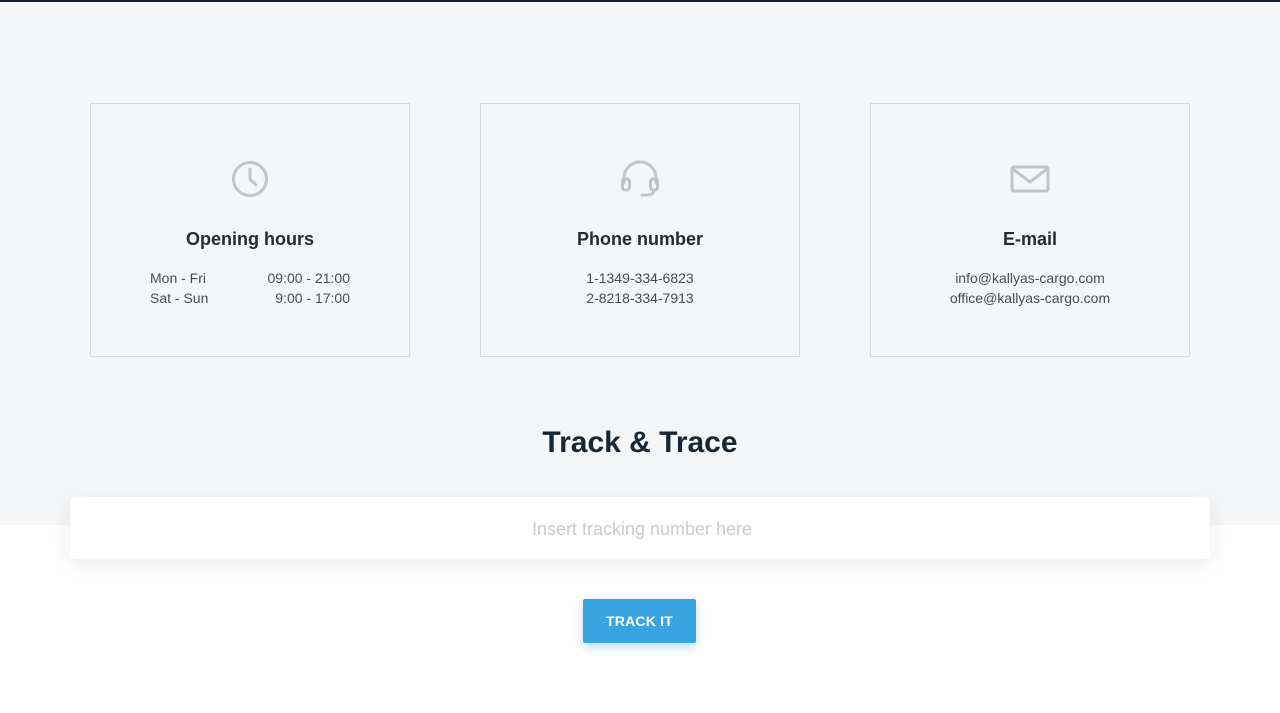 This screenshot has height=713, width=1280. I want to click on hours-day: Sat - Sun, so click(179, 297).